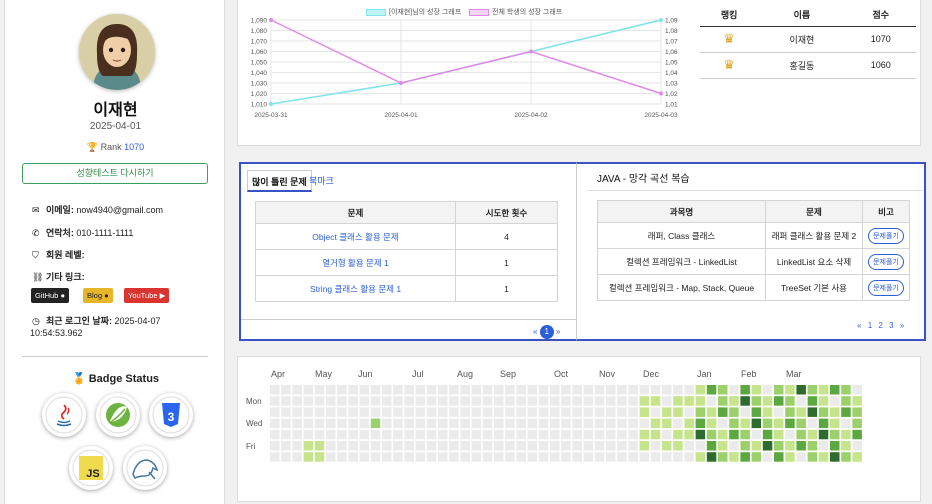 Image resolution: width=932 pixels, height=504 pixels. What do you see at coordinates (279, 181) in the screenshot?
I see `tab-wrong-problems: 많이 틀린 문제` at bounding box center [279, 181].